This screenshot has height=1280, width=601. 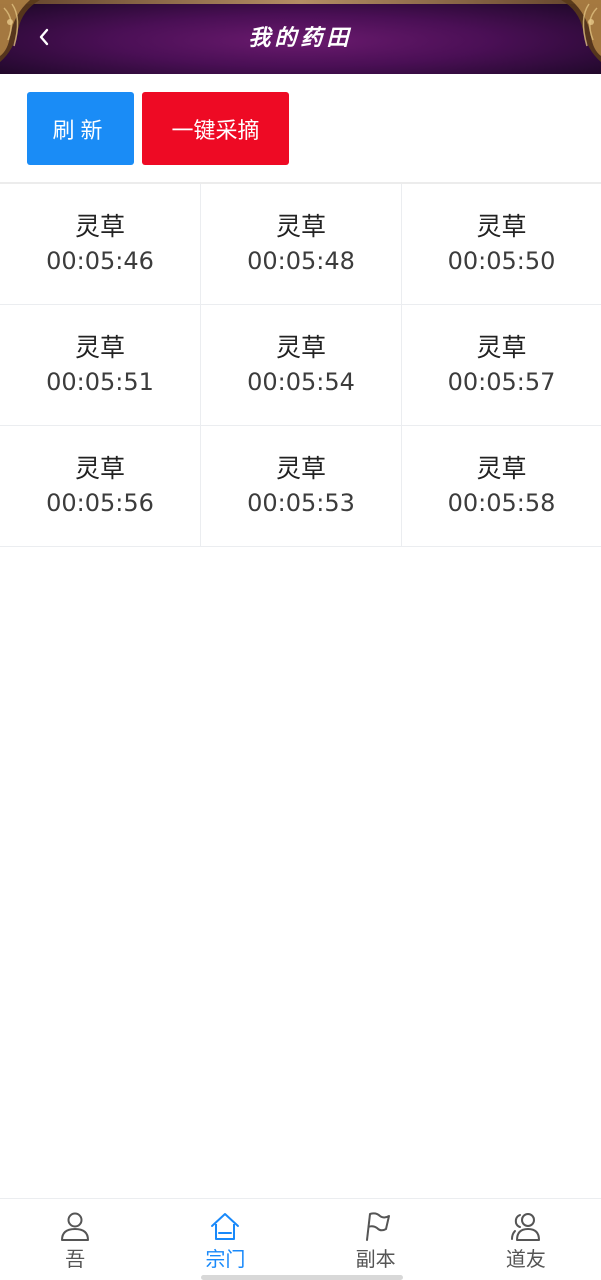 I want to click on flag-icon, so click(x=377, y=1226).